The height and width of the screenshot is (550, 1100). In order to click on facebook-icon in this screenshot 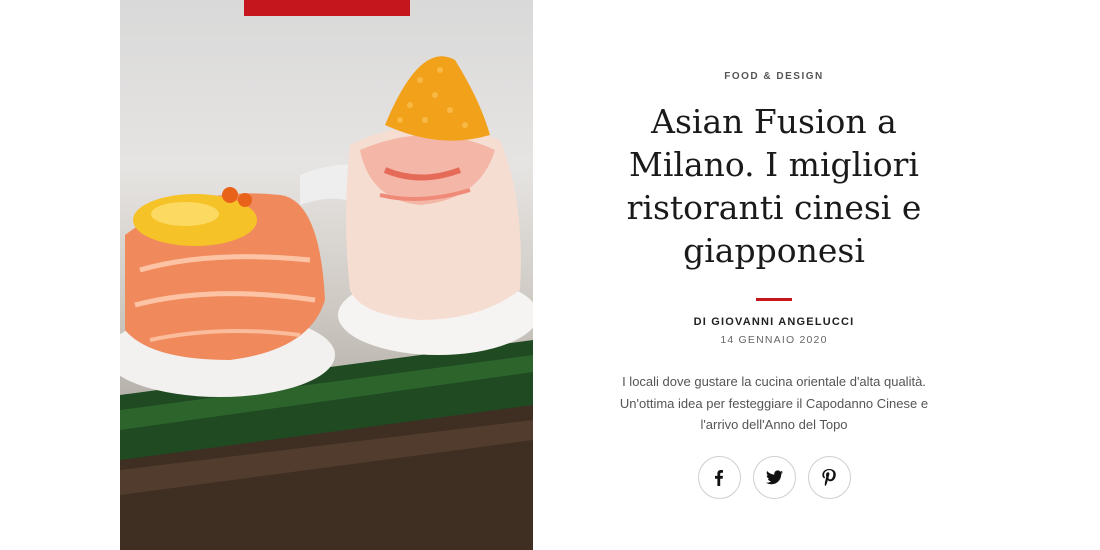, I will do `click(719, 477)`.